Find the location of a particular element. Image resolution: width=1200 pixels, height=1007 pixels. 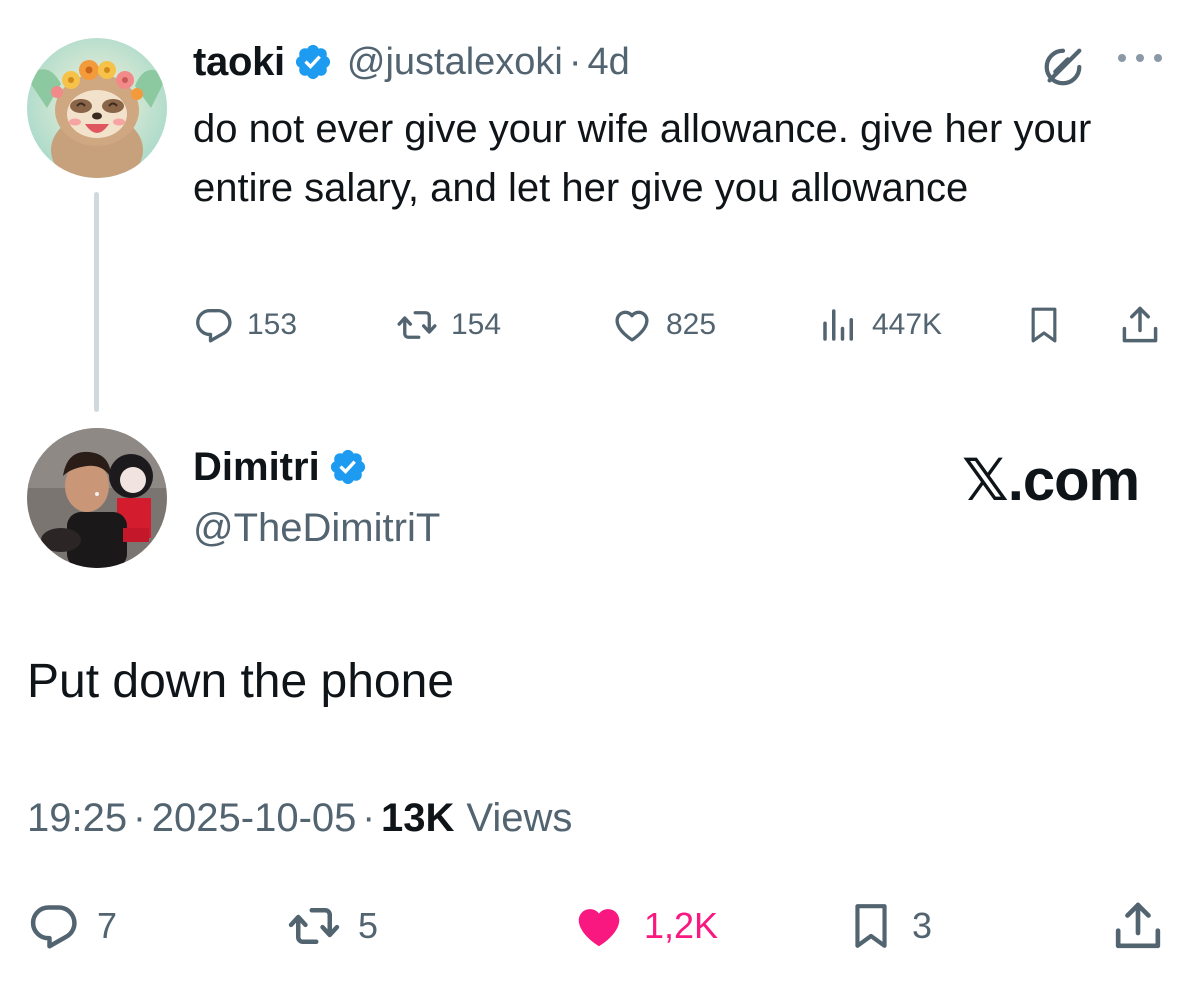

heart-icon is located at coordinates (632, 326).